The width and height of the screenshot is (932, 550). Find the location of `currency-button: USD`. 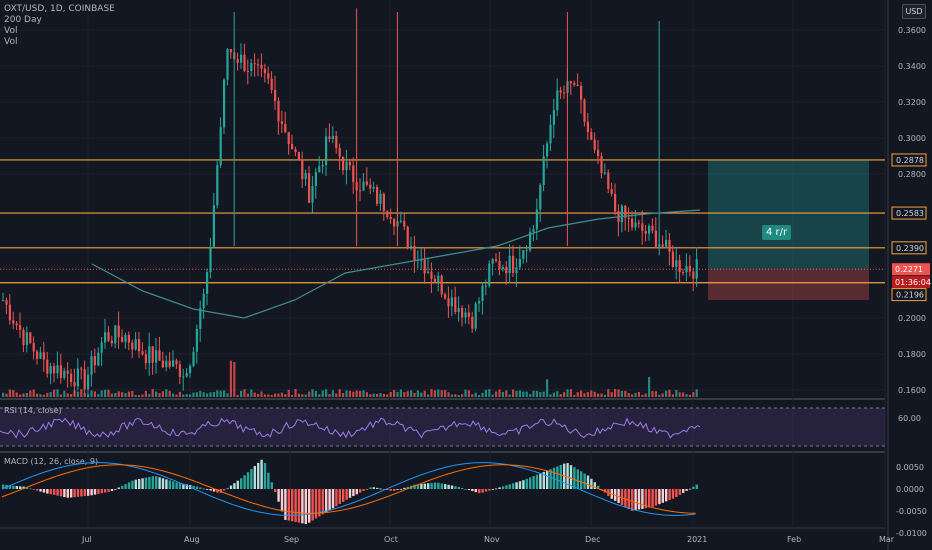

currency-button: USD is located at coordinates (914, 11).